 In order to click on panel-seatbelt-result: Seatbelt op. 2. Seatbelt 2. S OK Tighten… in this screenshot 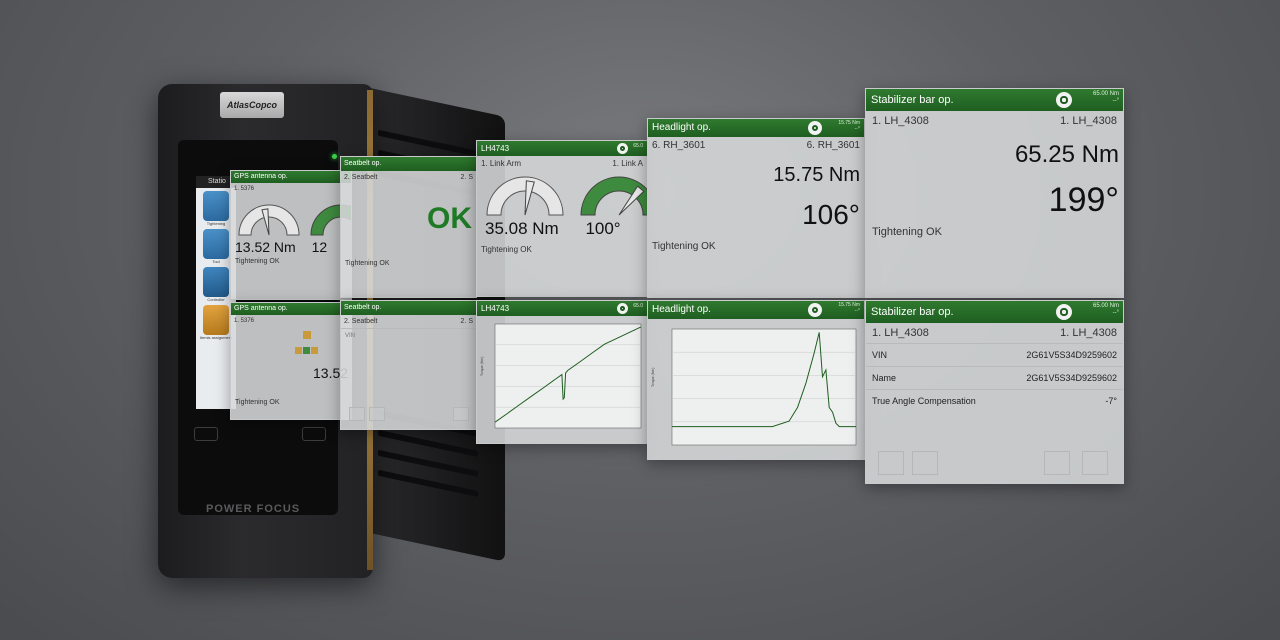, I will do `click(408, 227)`.